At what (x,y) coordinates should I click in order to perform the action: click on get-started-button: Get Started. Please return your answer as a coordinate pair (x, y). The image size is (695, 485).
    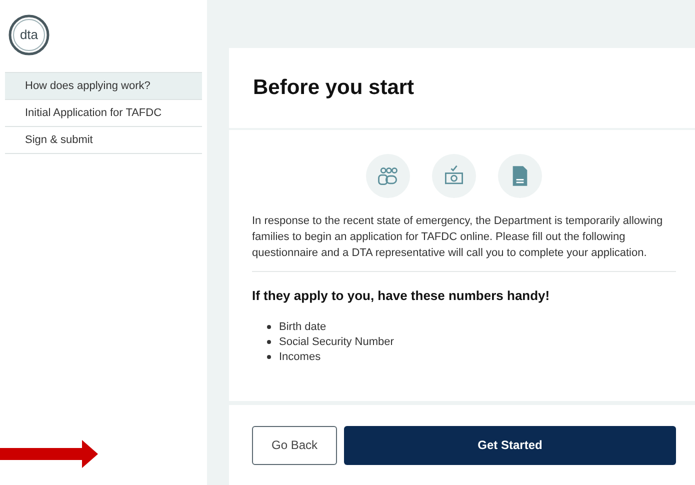
    Looking at the image, I should click on (510, 445).